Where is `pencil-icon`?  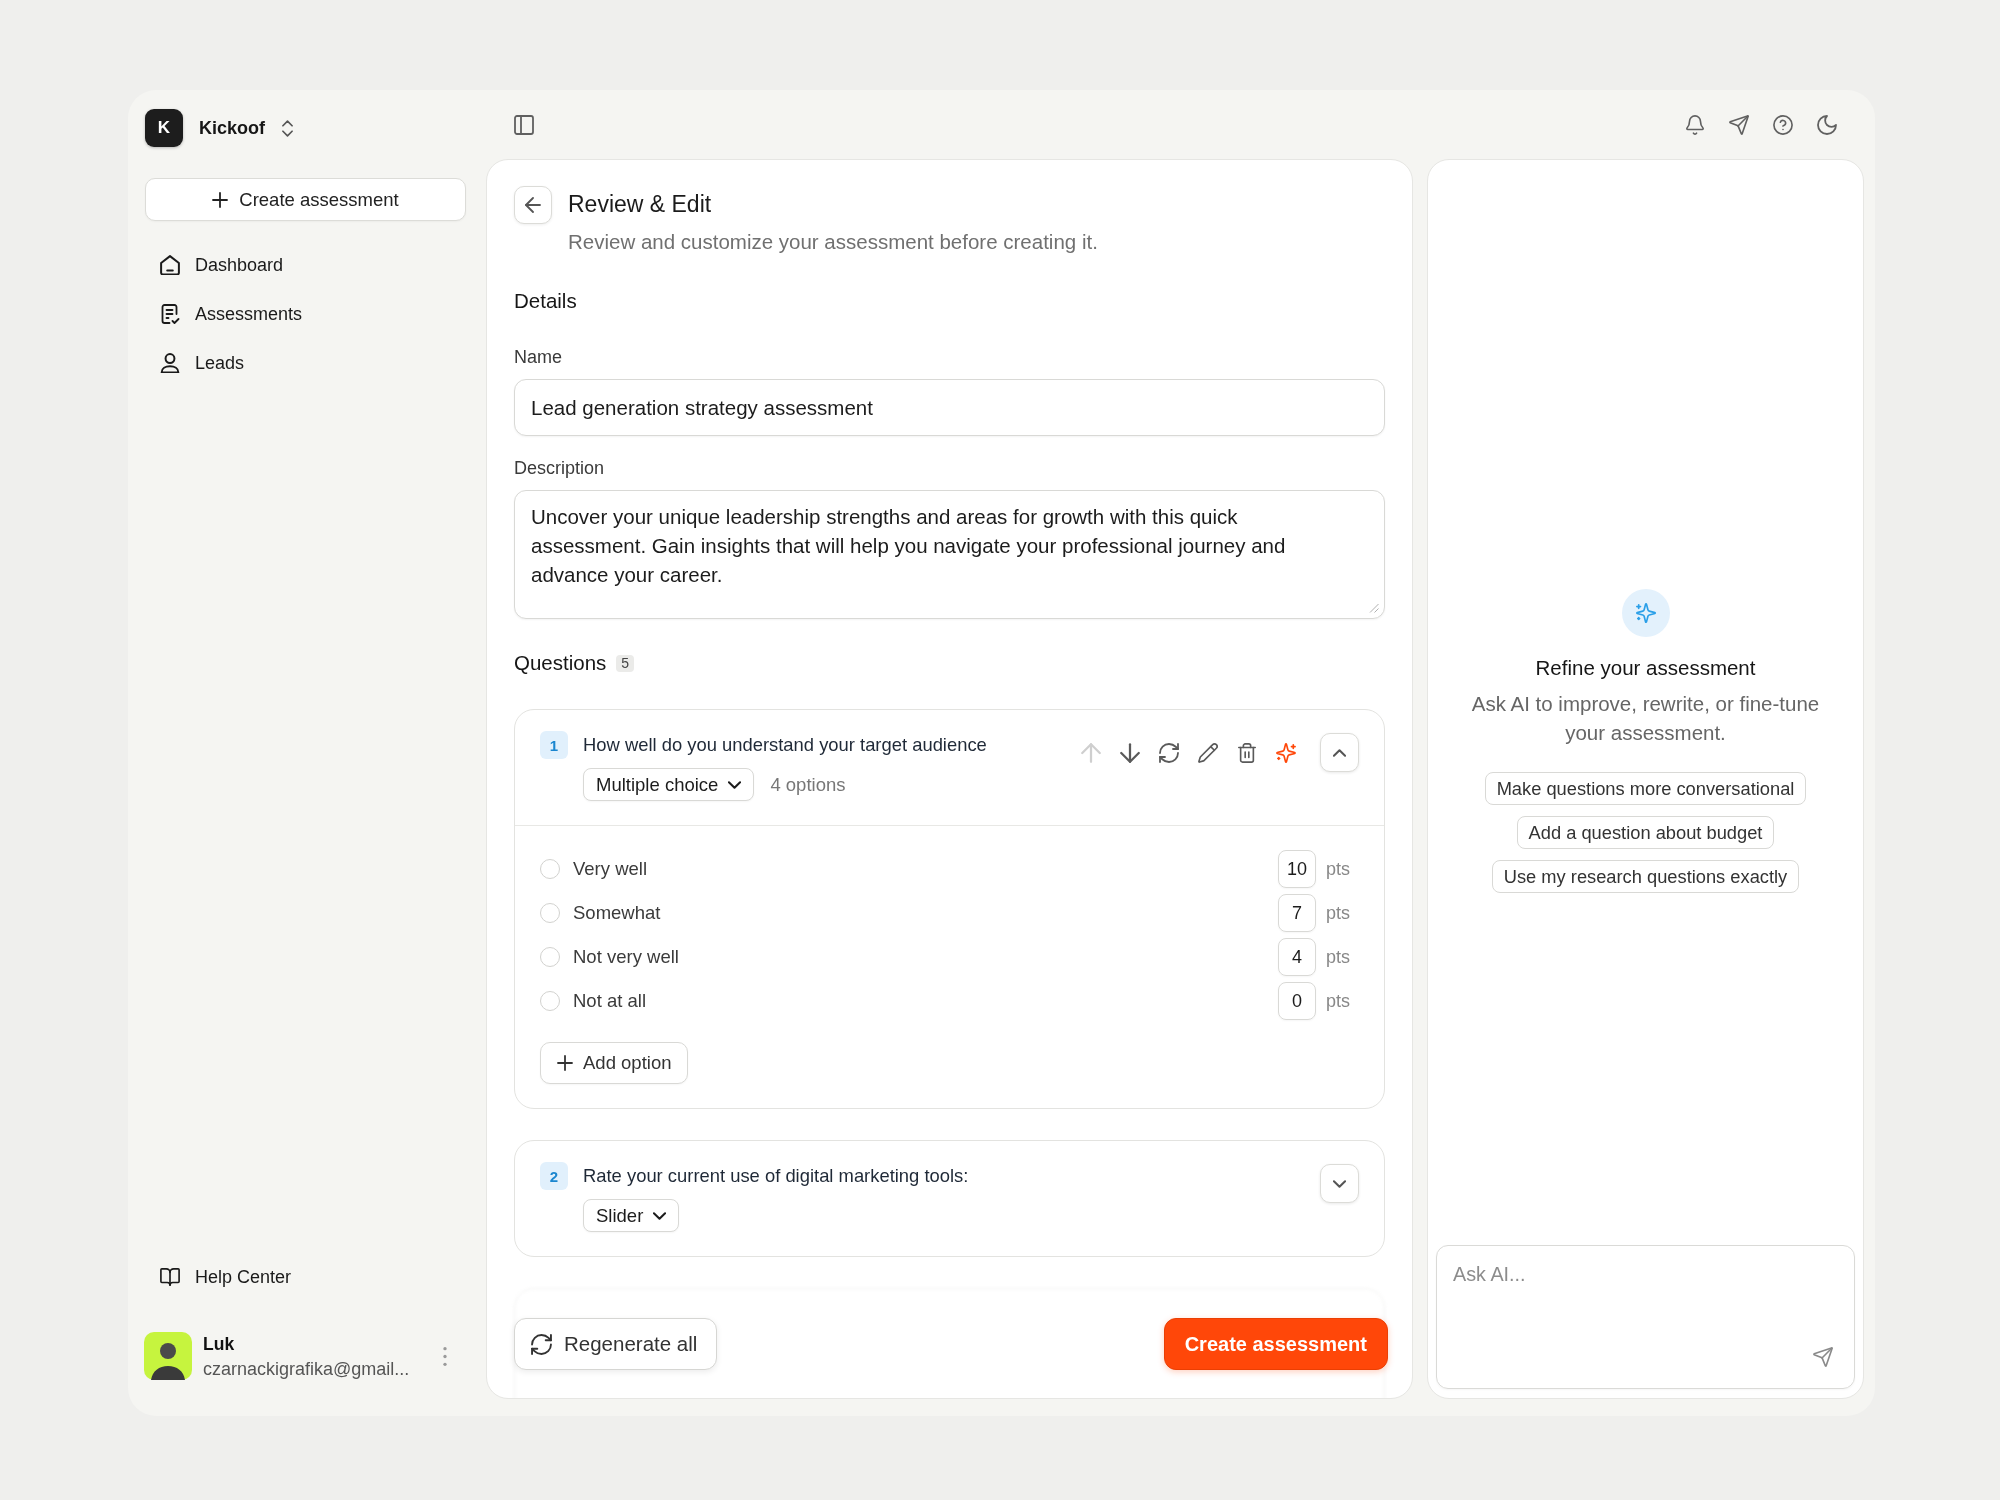
pencil-icon is located at coordinates (1208, 752).